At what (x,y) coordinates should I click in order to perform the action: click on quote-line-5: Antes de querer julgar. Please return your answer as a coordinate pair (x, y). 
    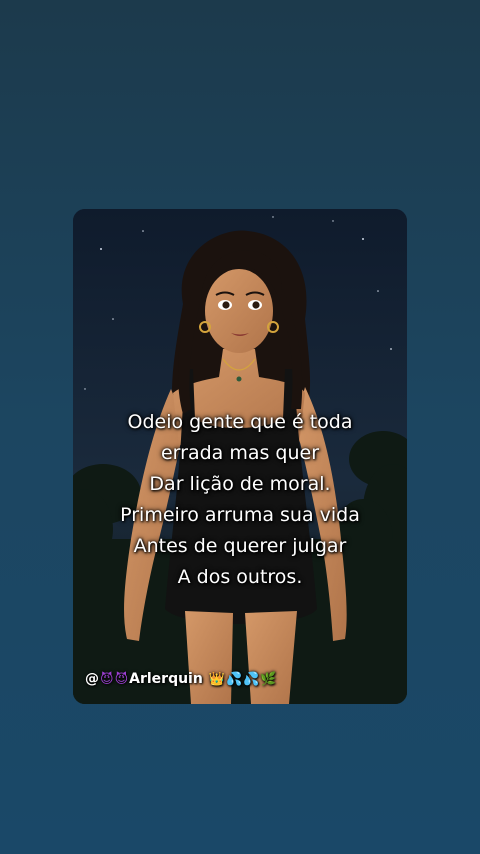
    Looking at the image, I should click on (240, 546).